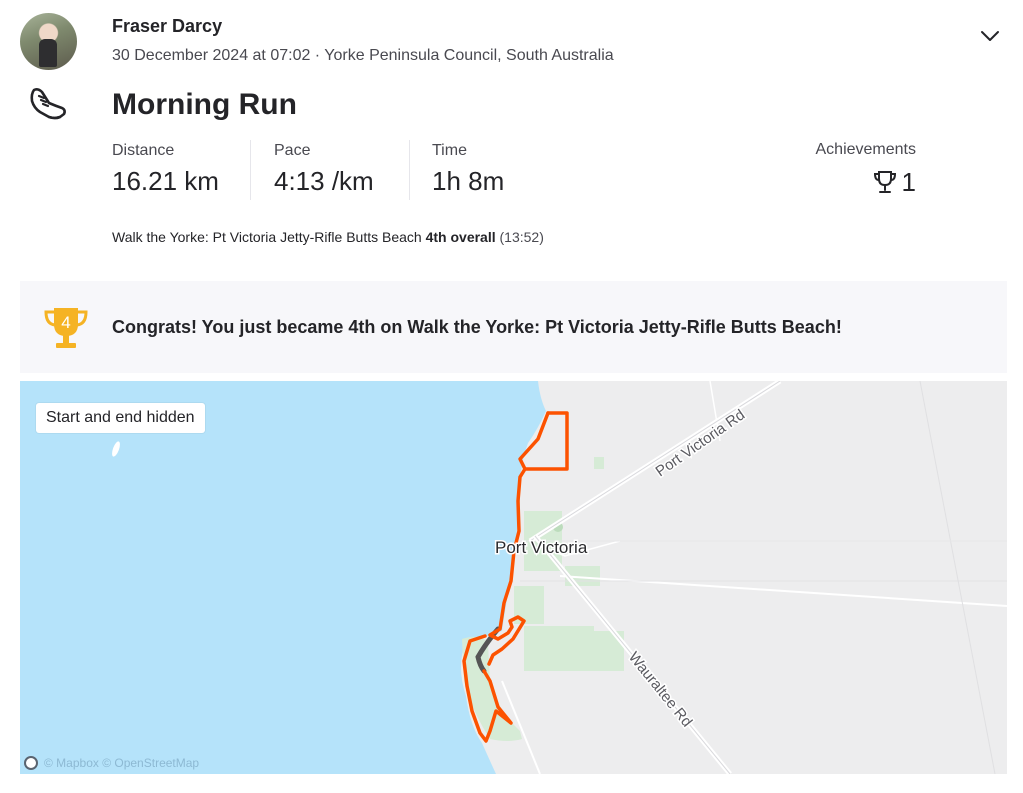  What do you see at coordinates (541, 547) in the screenshot?
I see `town-label: Port Victoria` at bounding box center [541, 547].